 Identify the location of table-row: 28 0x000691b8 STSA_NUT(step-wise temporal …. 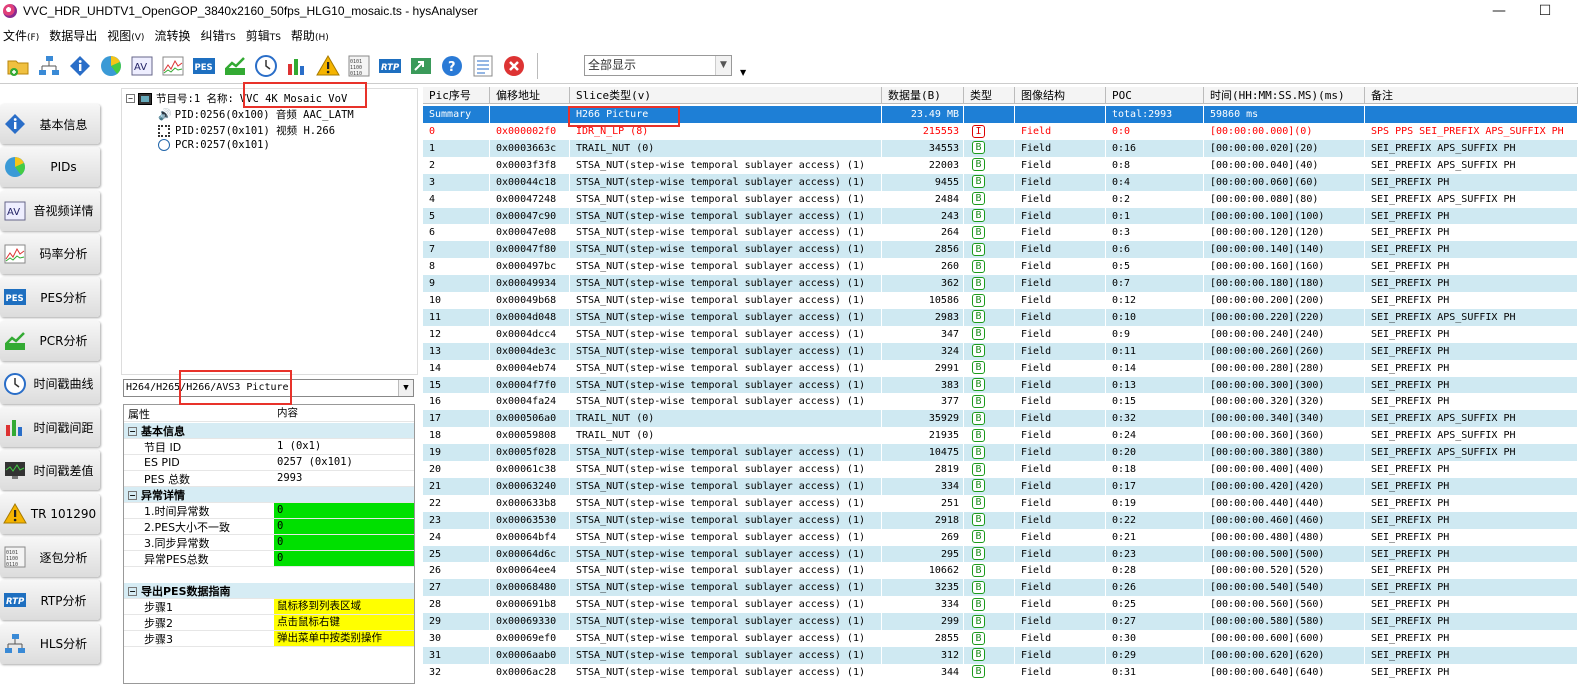
(1000, 605).